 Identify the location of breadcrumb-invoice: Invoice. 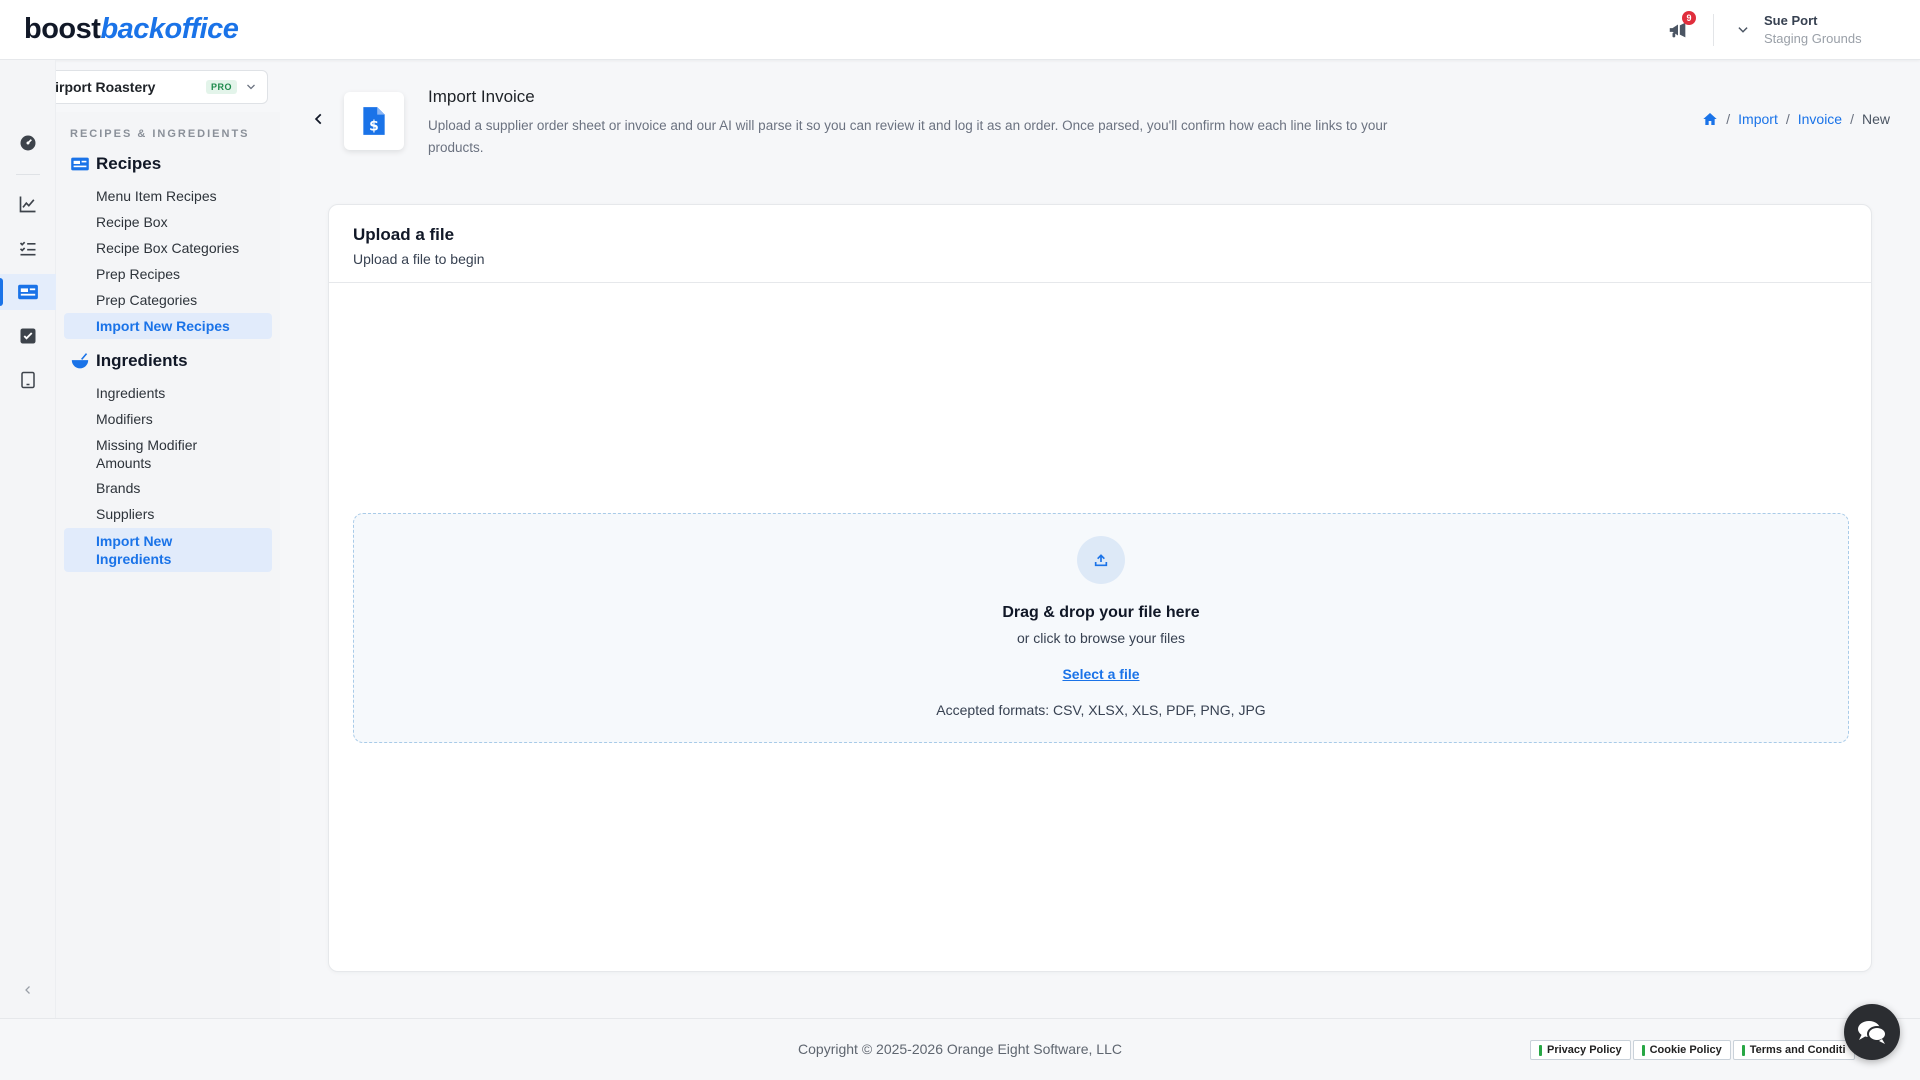
(1820, 119).